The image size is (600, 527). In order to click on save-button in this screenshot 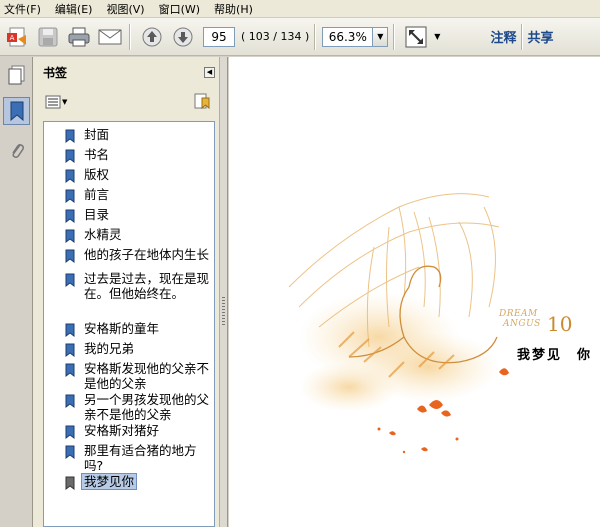, I will do `click(48, 37)`.